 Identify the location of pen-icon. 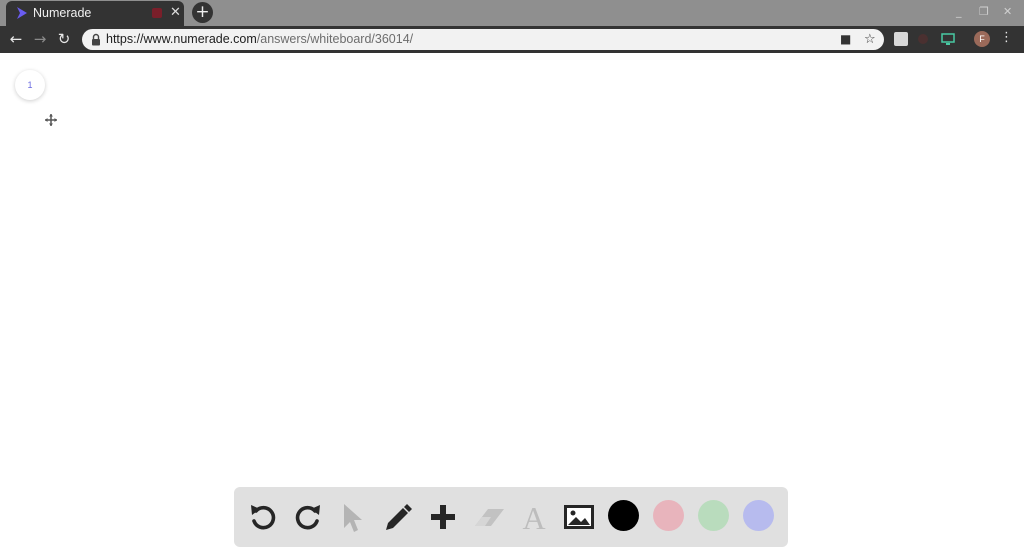
(398, 517).